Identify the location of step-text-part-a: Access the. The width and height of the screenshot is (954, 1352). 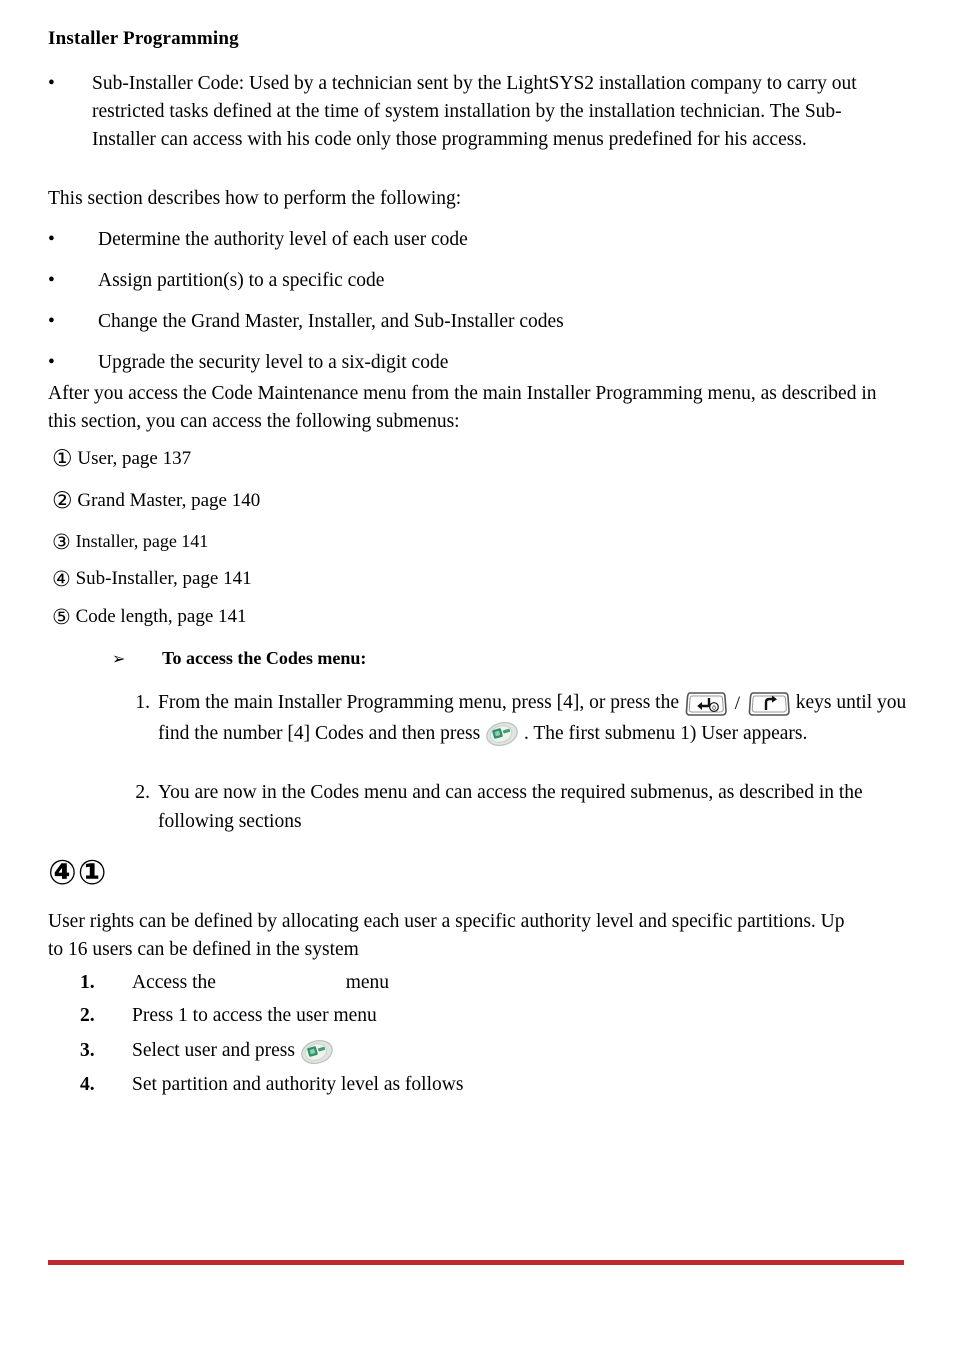
(174, 982).